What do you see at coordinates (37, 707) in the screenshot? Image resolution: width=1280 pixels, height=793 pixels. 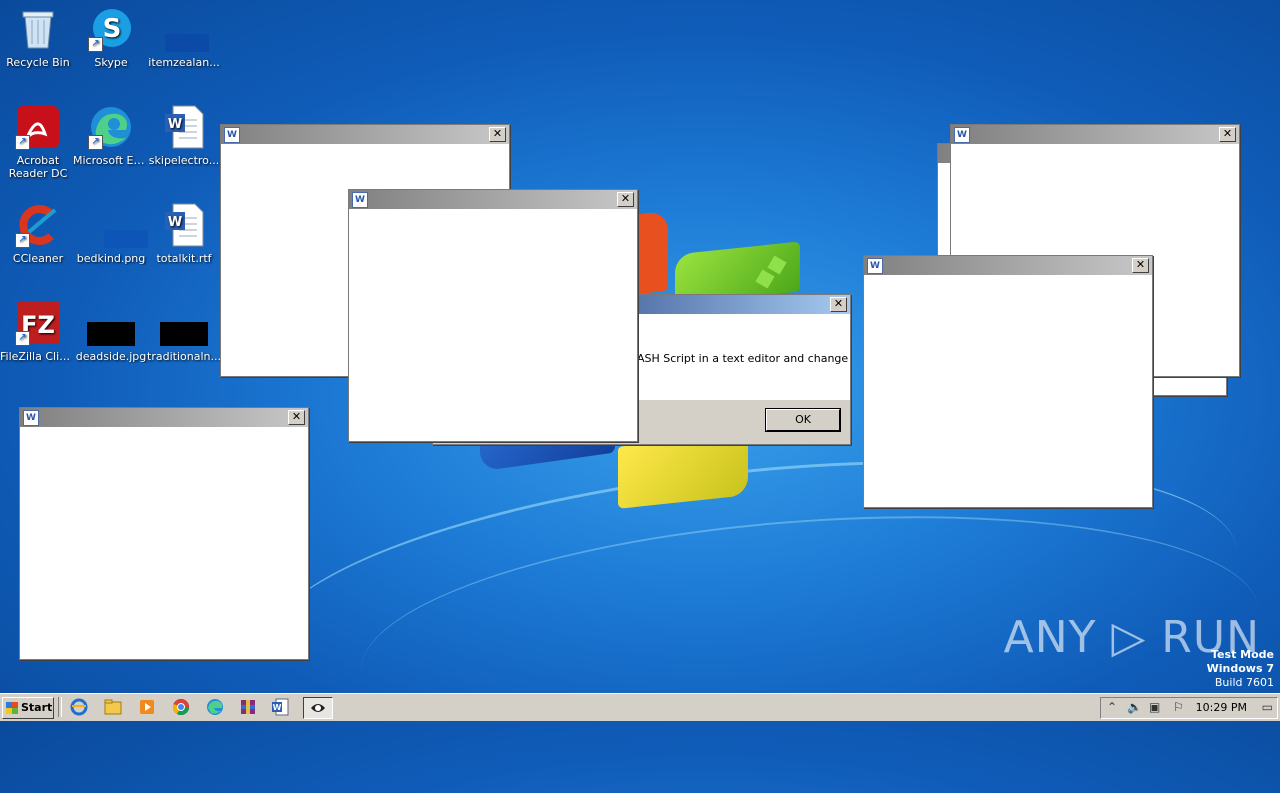 I see `start-label: Start` at bounding box center [37, 707].